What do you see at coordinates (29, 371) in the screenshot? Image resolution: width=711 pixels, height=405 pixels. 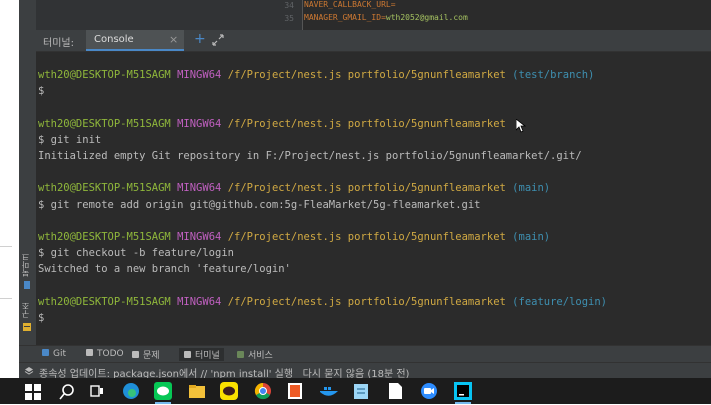 I see `layers-icon` at bounding box center [29, 371].